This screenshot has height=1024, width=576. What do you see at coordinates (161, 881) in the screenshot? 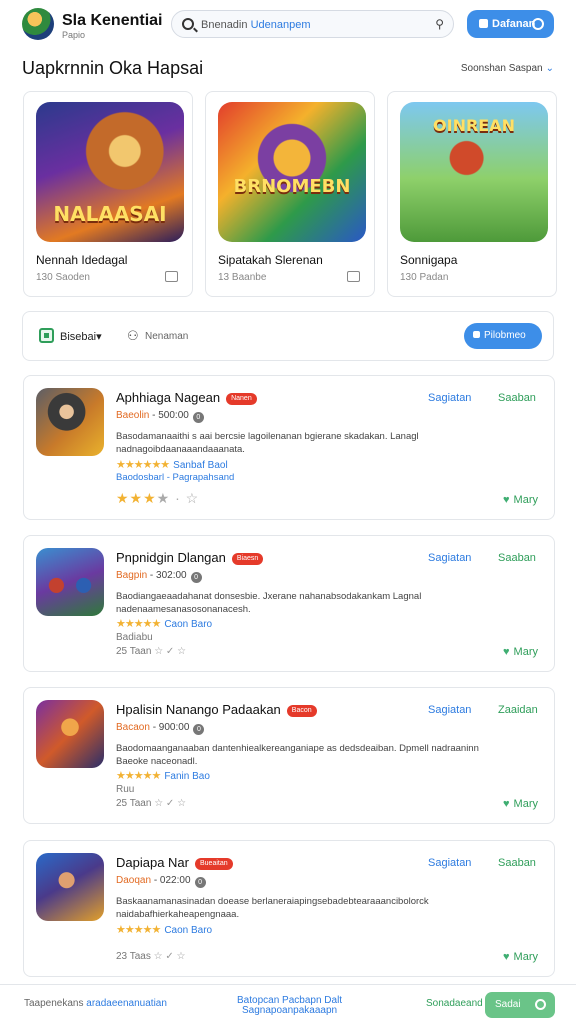
I see `app-subtitle: Daoqan - 022:00 0` at bounding box center [161, 881].